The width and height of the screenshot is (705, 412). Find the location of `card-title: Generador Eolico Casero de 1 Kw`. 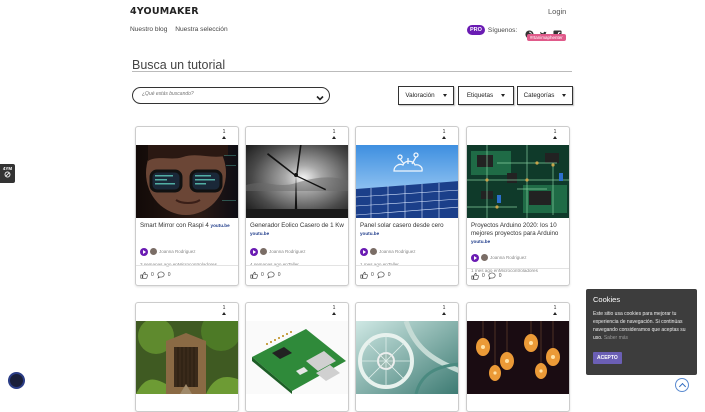

card-title: Generador Eolico Casero de 1 Kw is located at coordinates (297, 225).